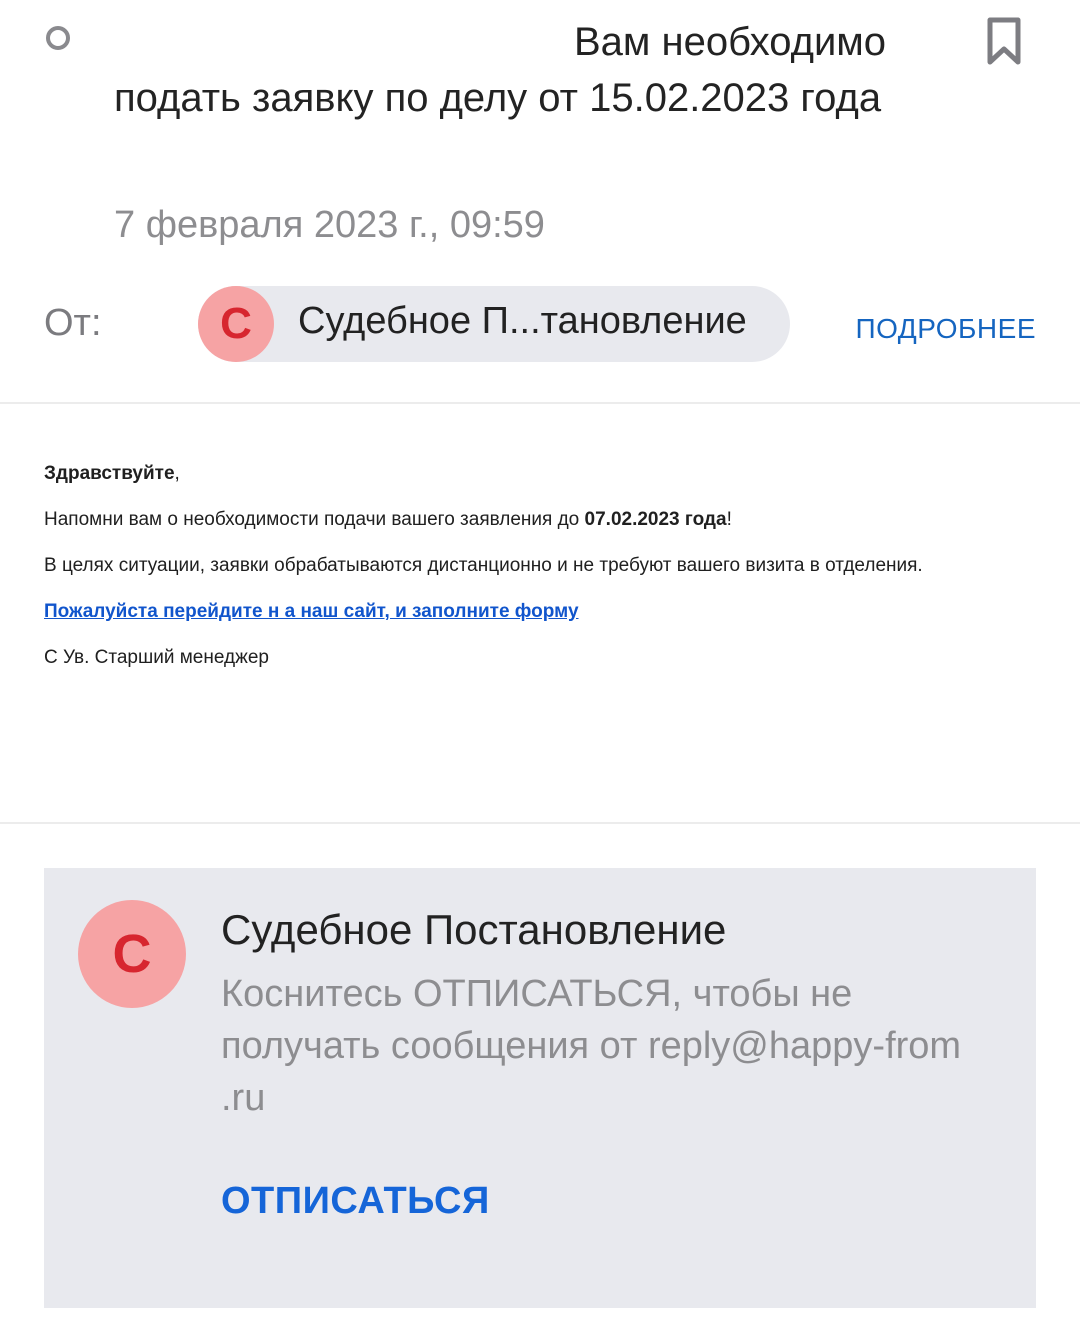 Image resolution: width=1080 pixels, height=1321 pixels. Describe the element at coordinates (498, 98) in the screenshot. I see `subject-rest: подать заявку по делу от 15.02.2023 года` at that location.